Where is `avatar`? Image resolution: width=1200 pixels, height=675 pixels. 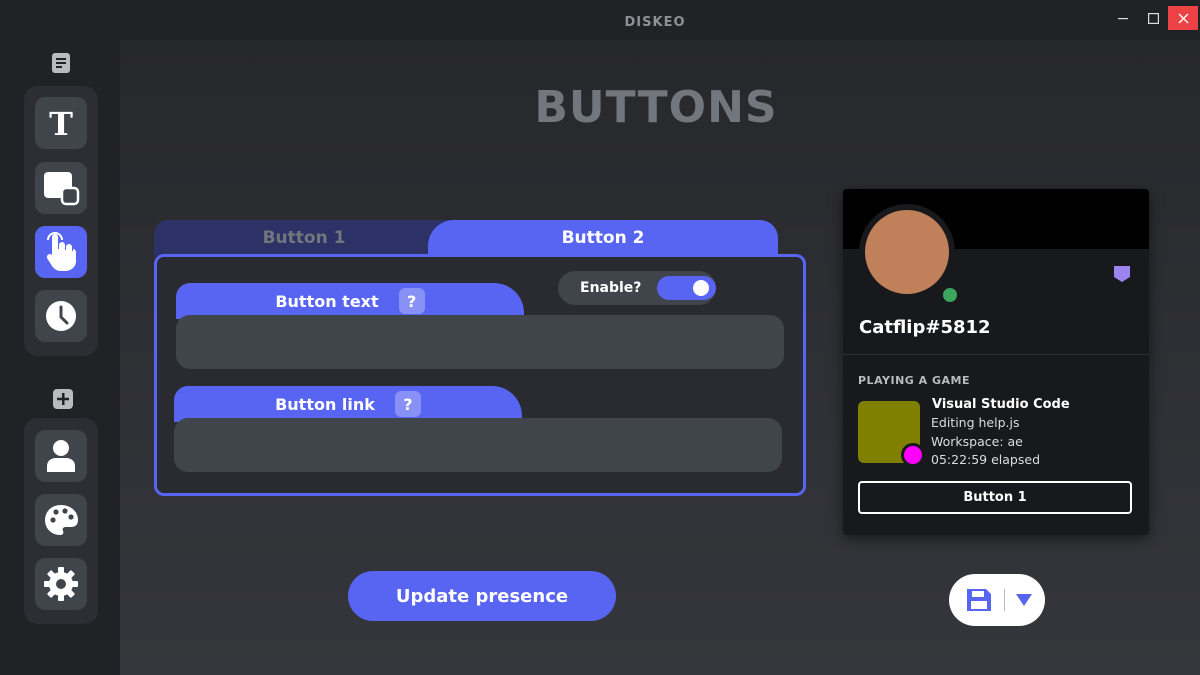 avatar is located at coordinates (907, 252).